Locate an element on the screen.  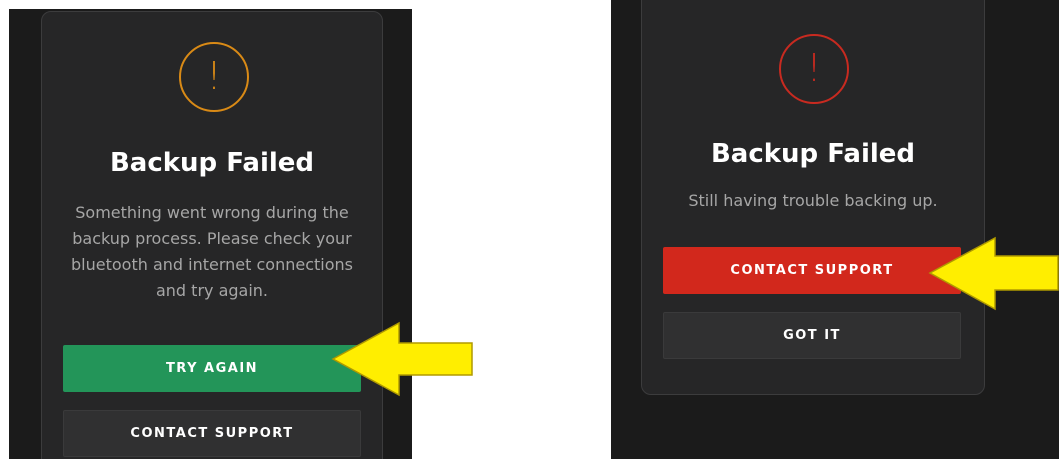
try-again-button: TRY AGAIN is located at coordinates (212, 368).